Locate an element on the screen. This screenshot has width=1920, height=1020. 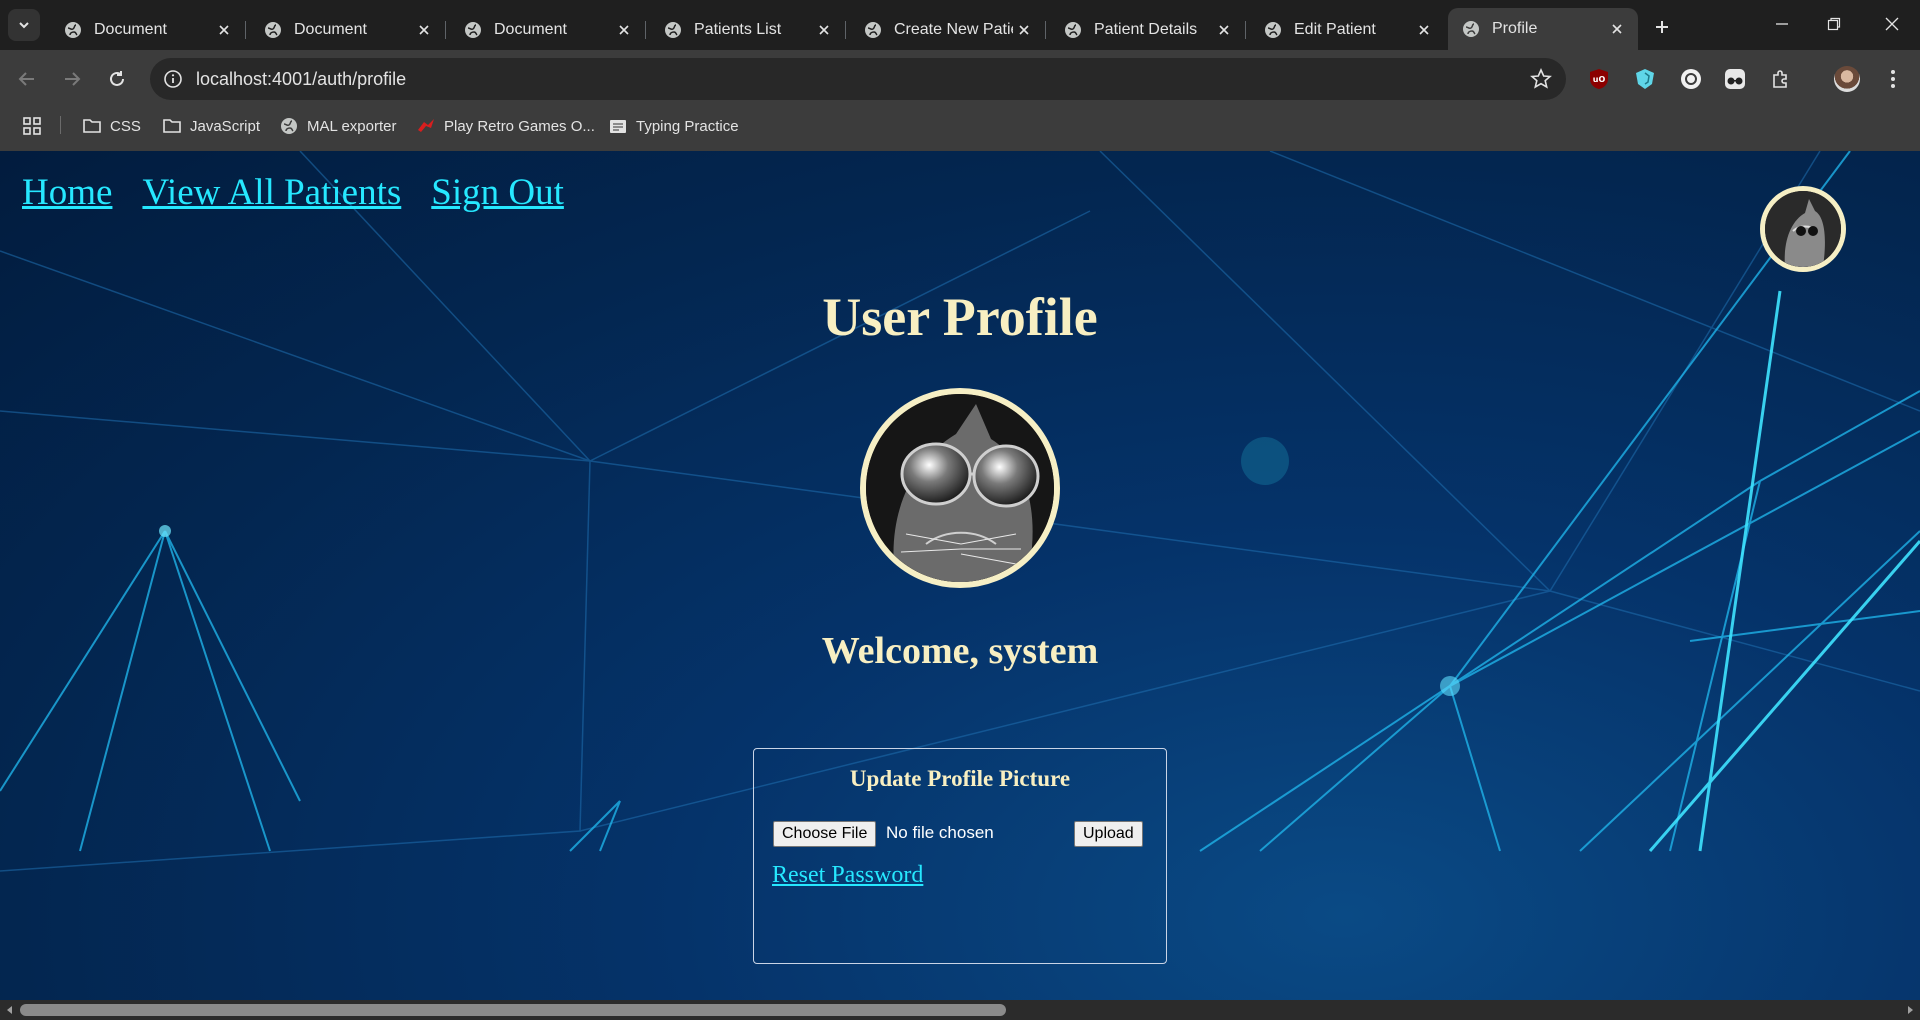
cat-avatar-image is located at coordinates (1803, 229).